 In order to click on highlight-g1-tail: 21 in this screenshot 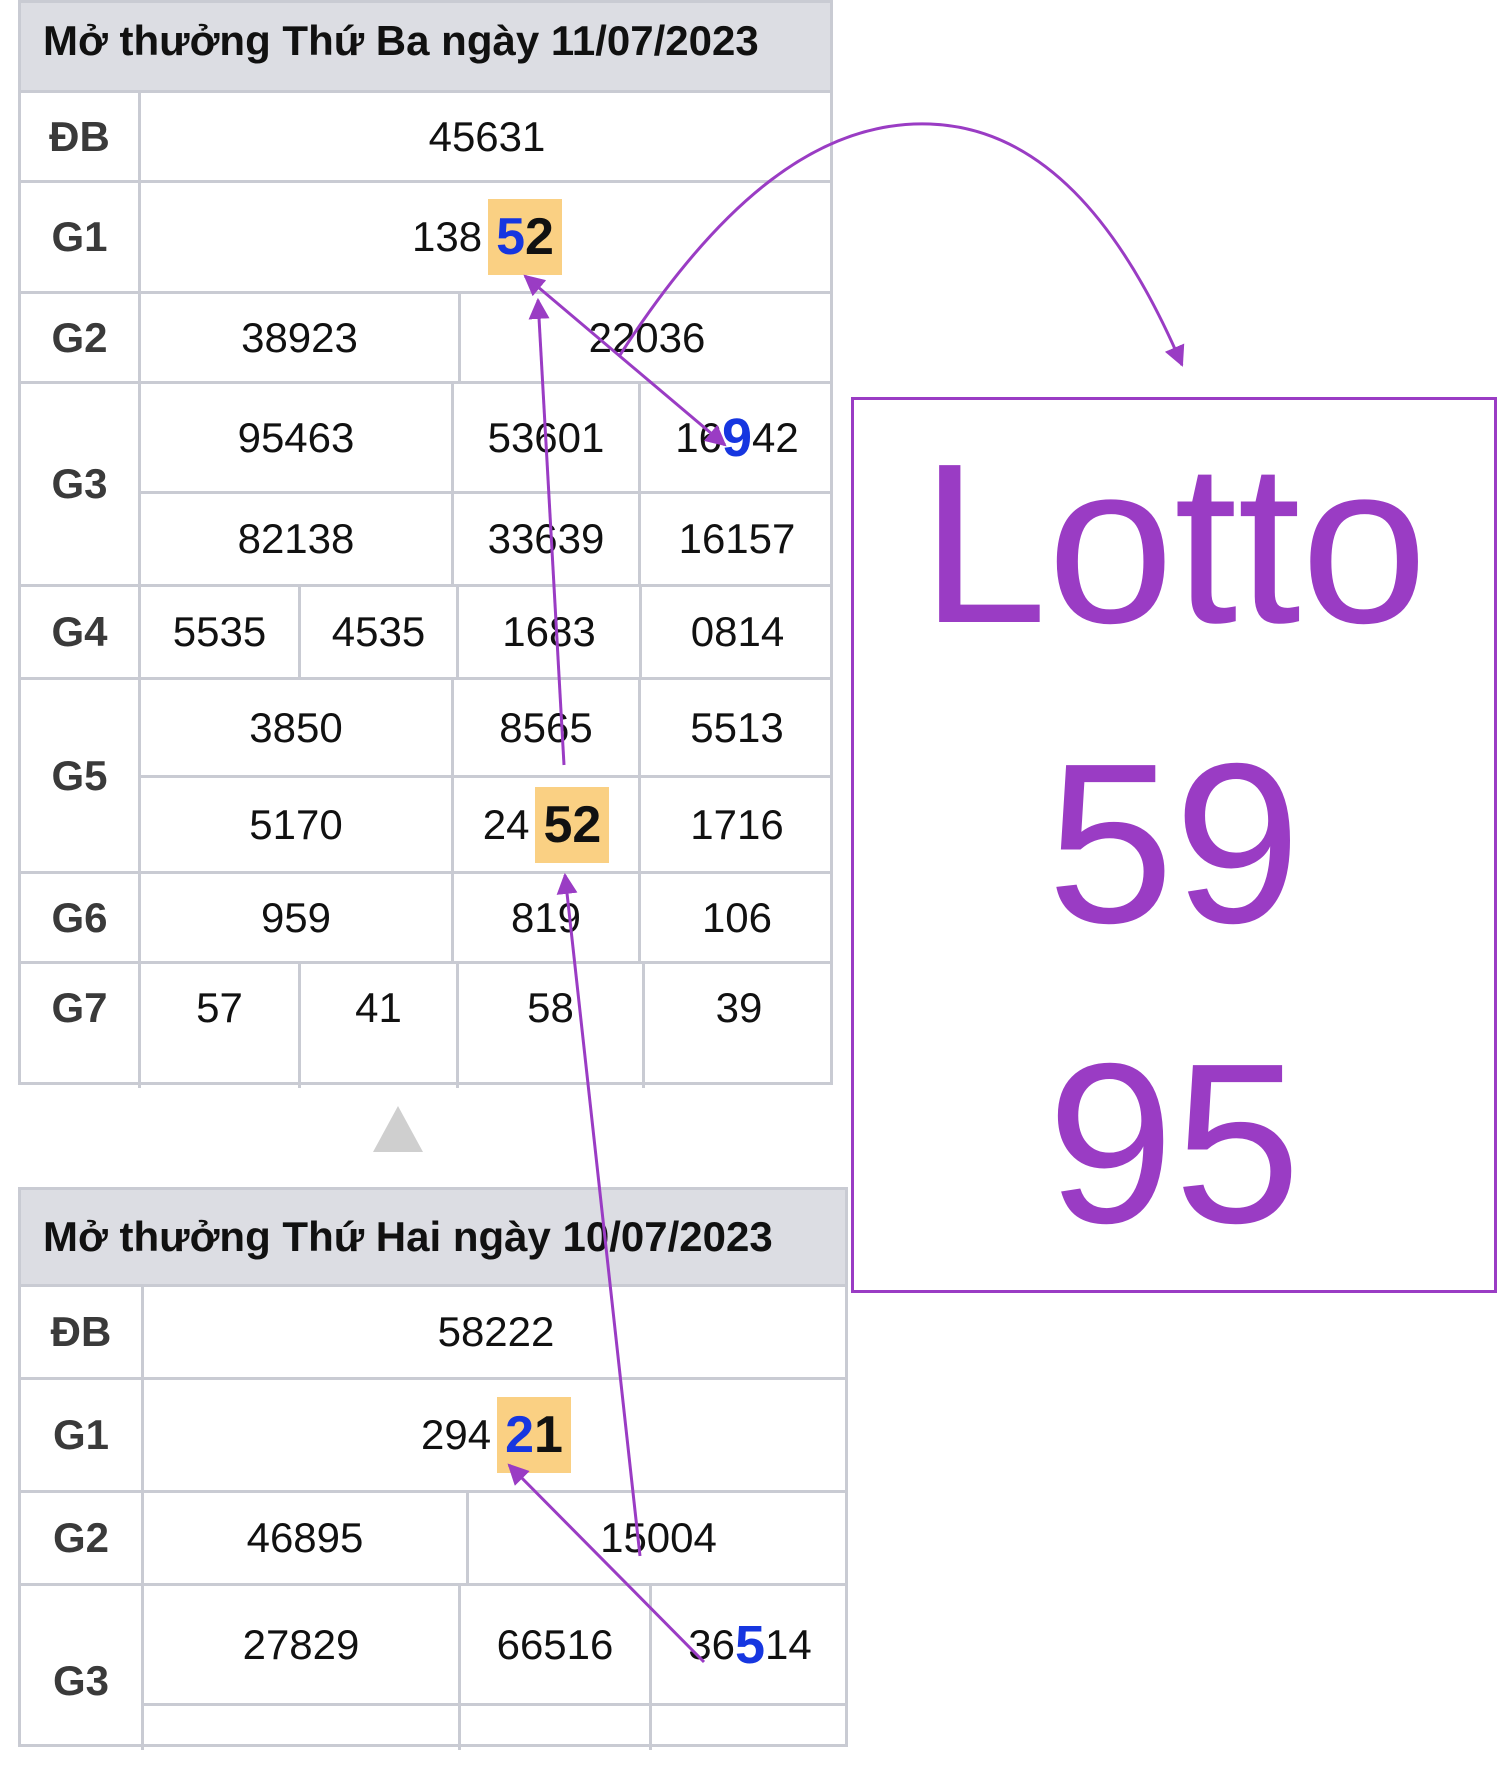, I will do `click(534, 1435)`.